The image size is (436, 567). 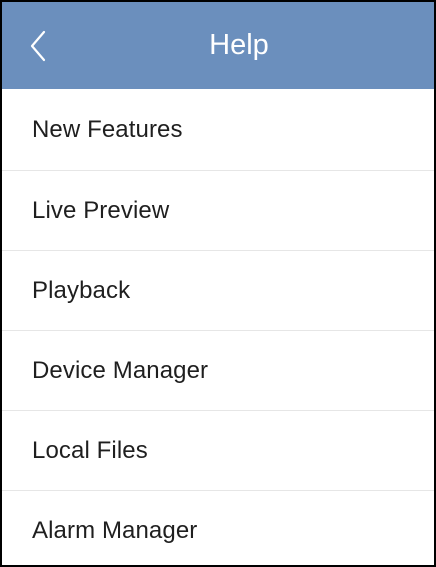 I want to click on menu-item-label: Alarm Manager, so click(x=115, y=530).